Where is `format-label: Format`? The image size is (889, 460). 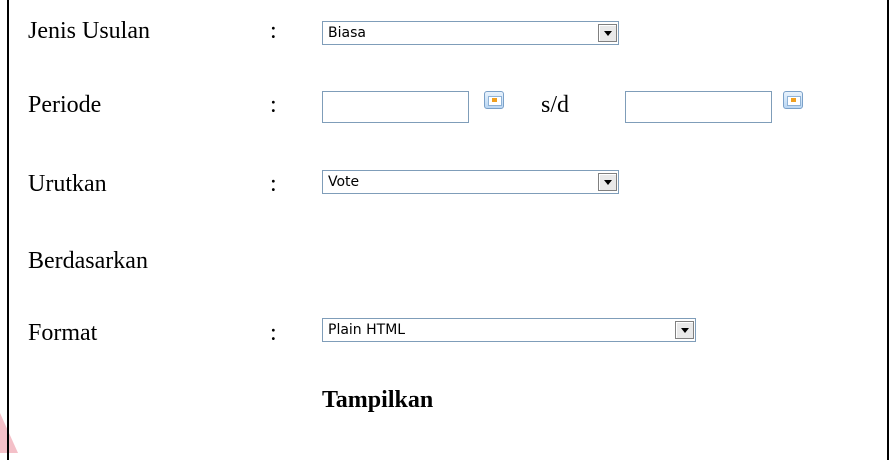 format-label: Format is located at coordinates (63, 333).